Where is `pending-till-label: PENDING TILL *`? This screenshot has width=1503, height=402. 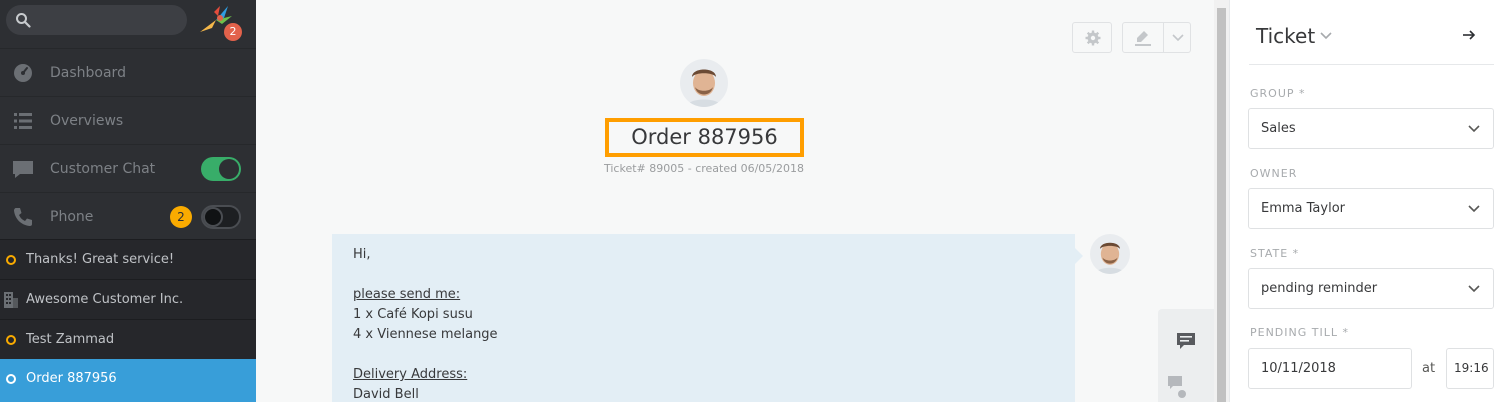 pending-till-label: PENDING TILL * is located at coordinates (1299, 332).